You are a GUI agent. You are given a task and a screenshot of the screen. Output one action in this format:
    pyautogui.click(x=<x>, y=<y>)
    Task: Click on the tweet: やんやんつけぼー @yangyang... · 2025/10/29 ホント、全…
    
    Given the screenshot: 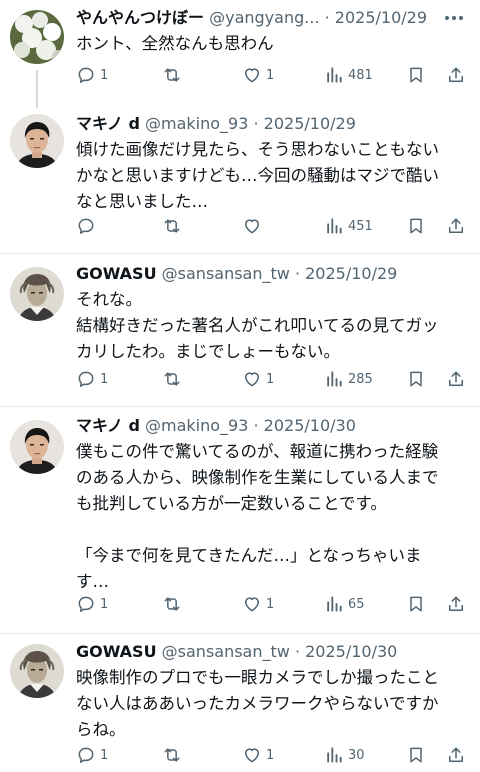 What is the action you would take?
    pyautogui.click(x=240, y=54)
    